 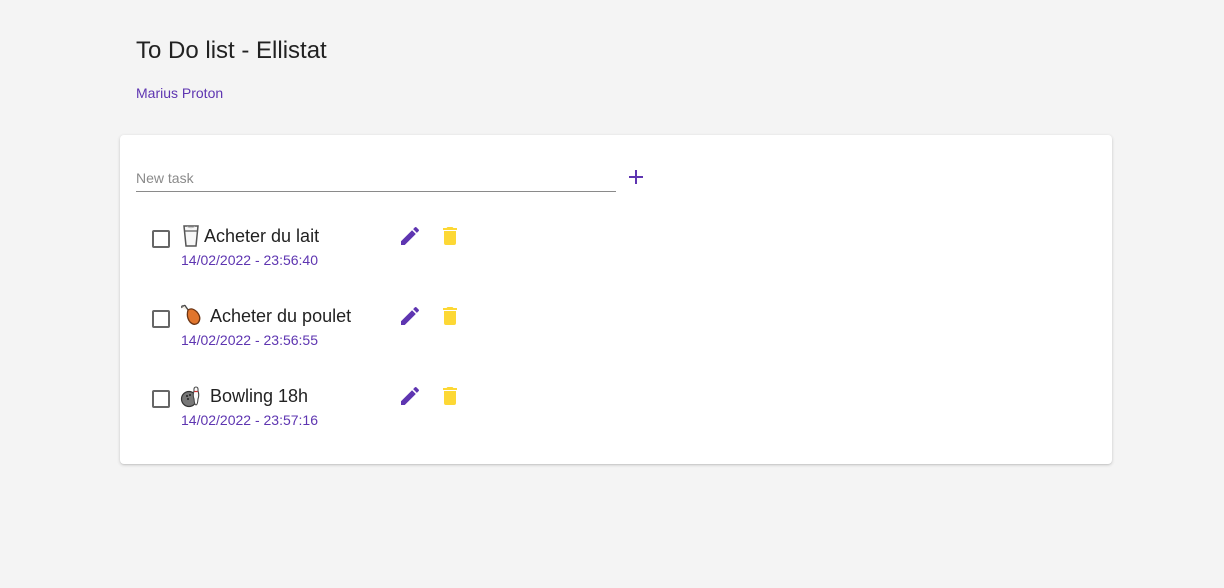 I want to click on plus-icon, so click(x=636, y=177).